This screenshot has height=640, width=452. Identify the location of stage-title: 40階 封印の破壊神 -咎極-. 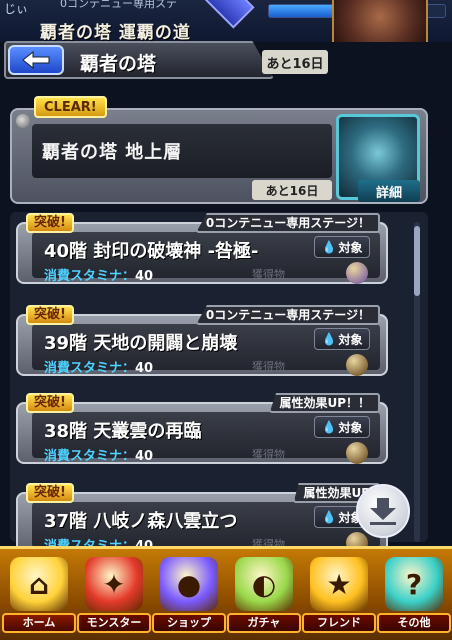
(151, 251).